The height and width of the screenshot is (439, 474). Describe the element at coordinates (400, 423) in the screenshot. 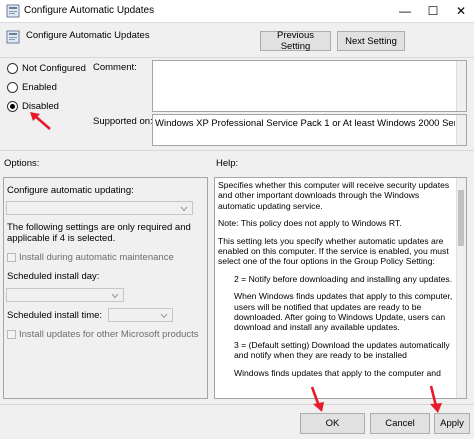

I see `cancel-button: Cancel` at that location.